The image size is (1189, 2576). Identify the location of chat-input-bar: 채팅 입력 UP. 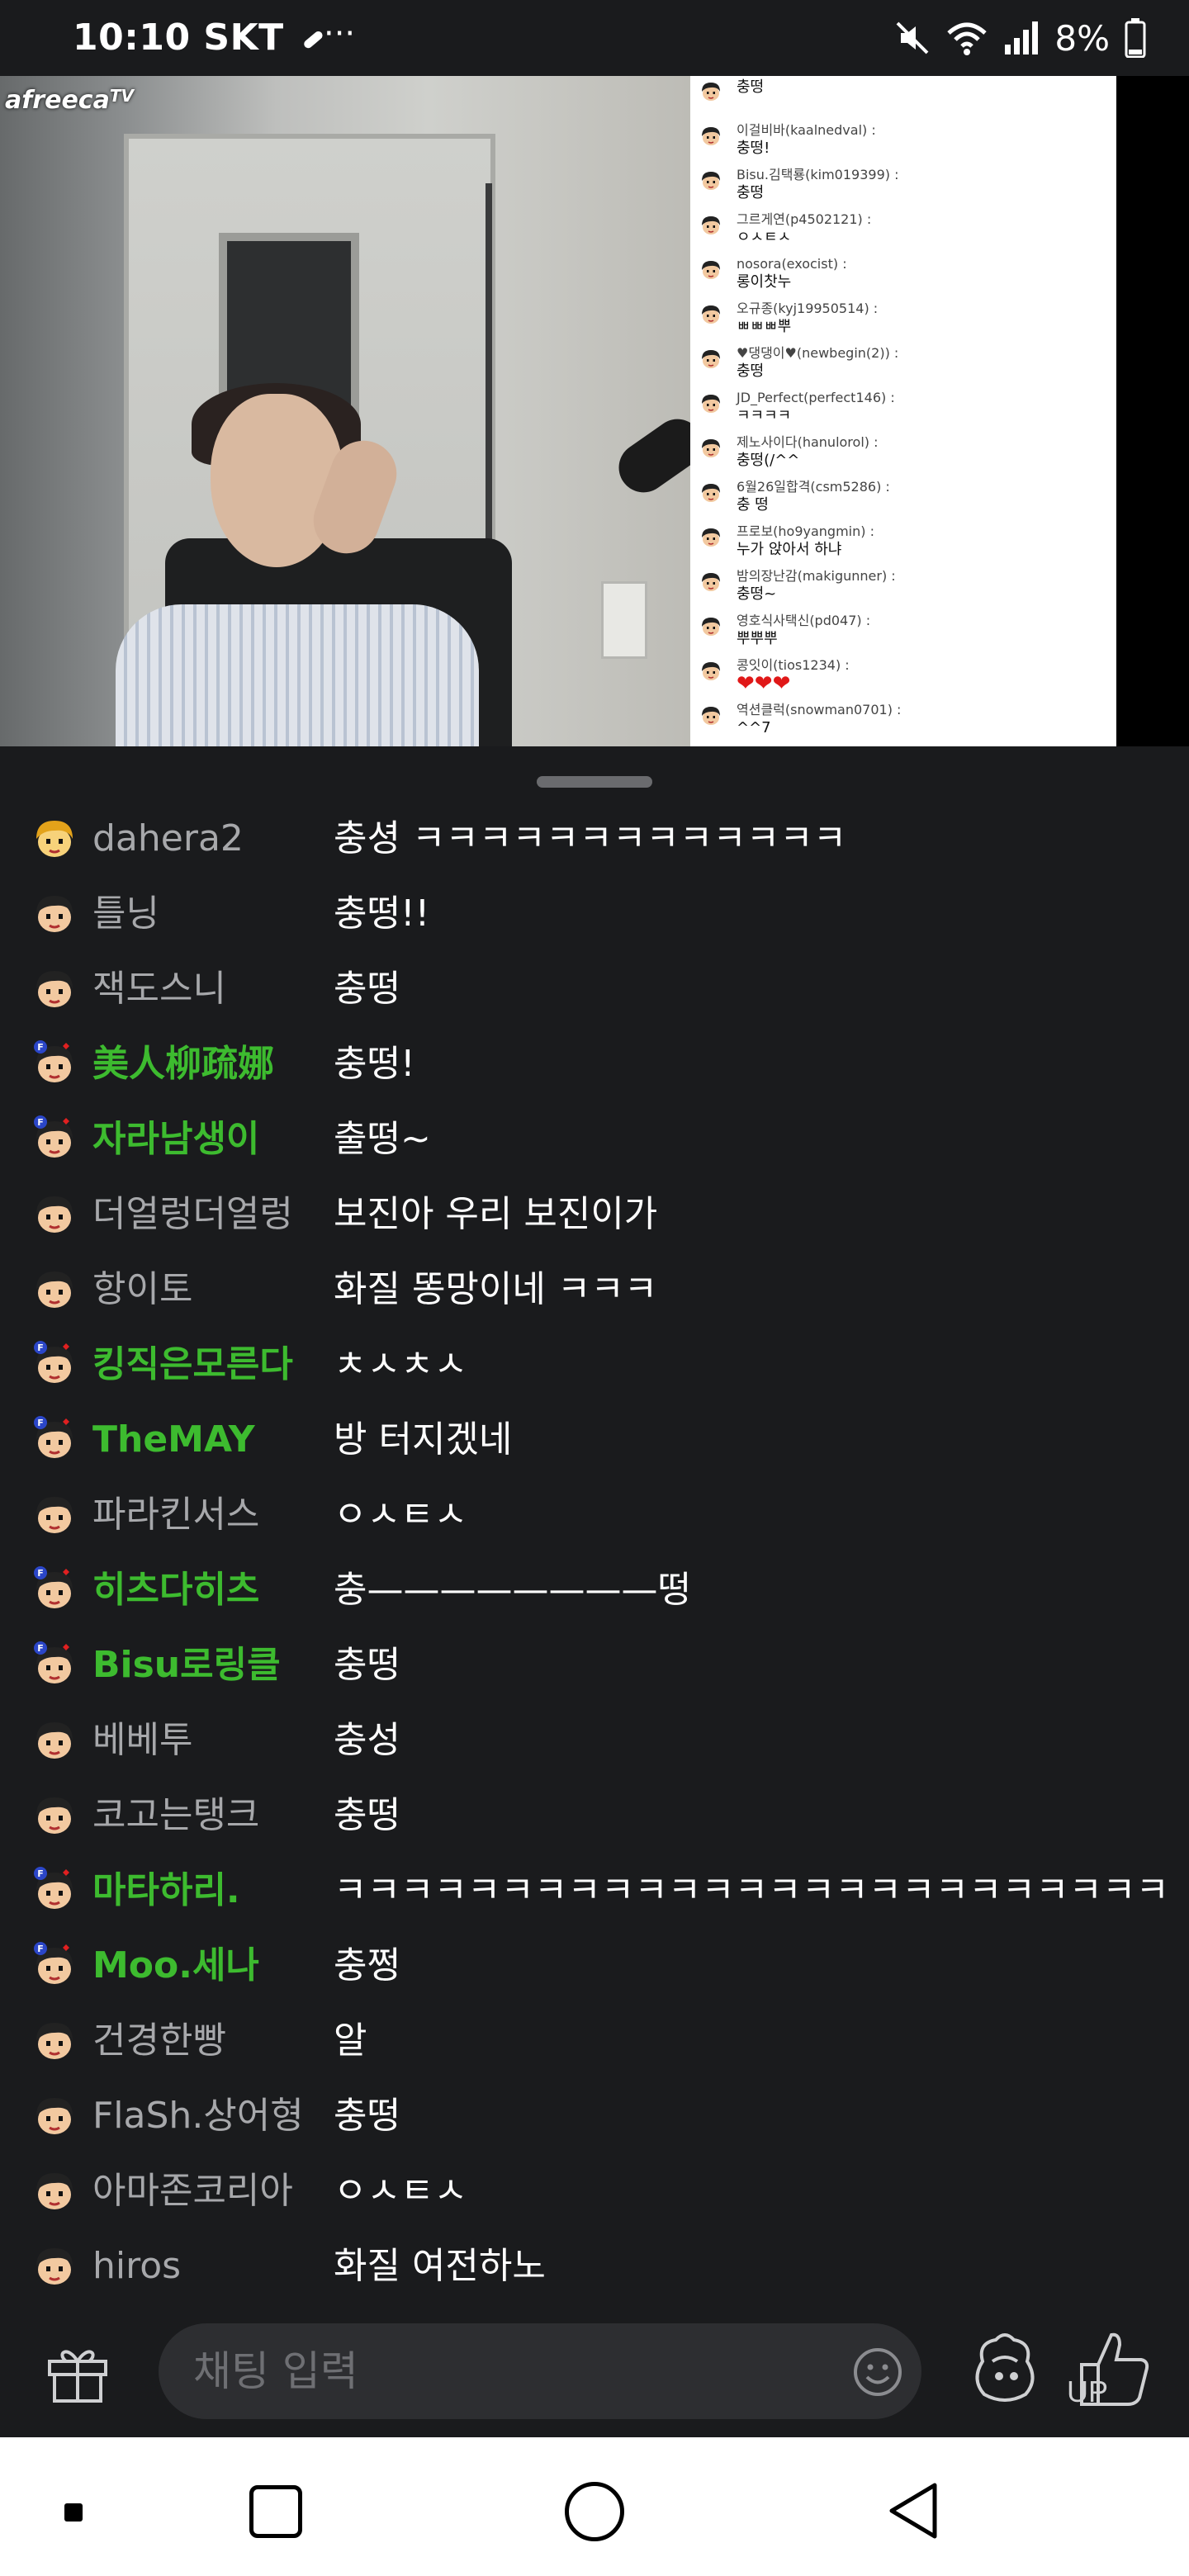
(594, 2371).